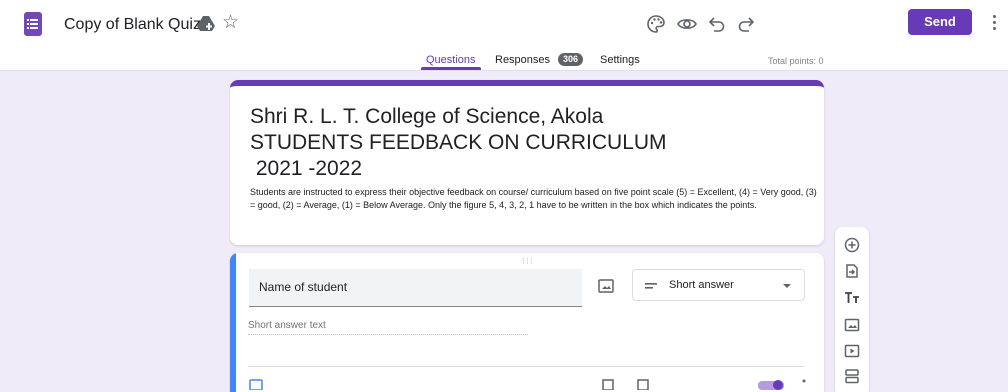  What do you see at coordinates (303, 287) in the screenshot?
I see `question-title-text: Name of student` at bounding box center [303, 287].